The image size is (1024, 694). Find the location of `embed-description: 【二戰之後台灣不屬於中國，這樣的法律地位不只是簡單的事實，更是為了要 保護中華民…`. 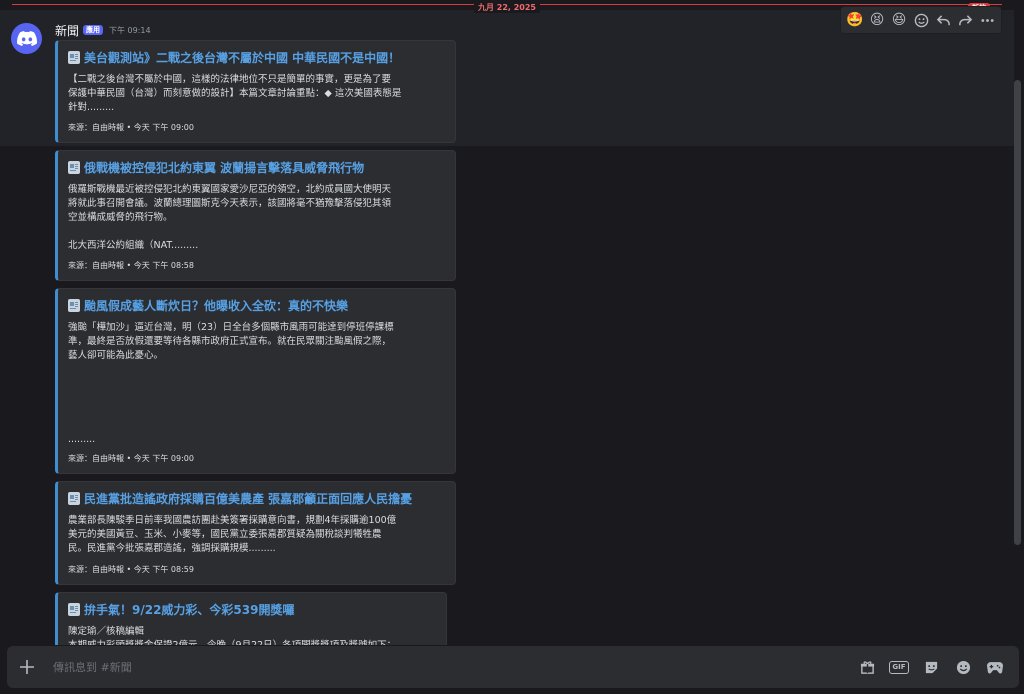

embed-description: 【二戰之後台灣不屬於中國，這樣的法律地位不只是簡單的事實，更是為了要 保護中華民… is located at coordinates (235, 93).